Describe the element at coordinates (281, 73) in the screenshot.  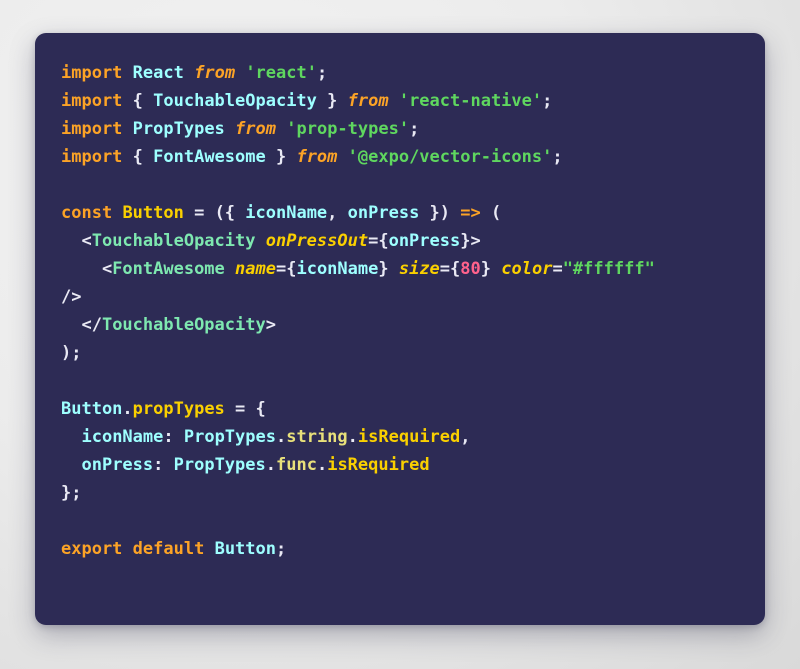
I see `code-token: 'react'` at that location.